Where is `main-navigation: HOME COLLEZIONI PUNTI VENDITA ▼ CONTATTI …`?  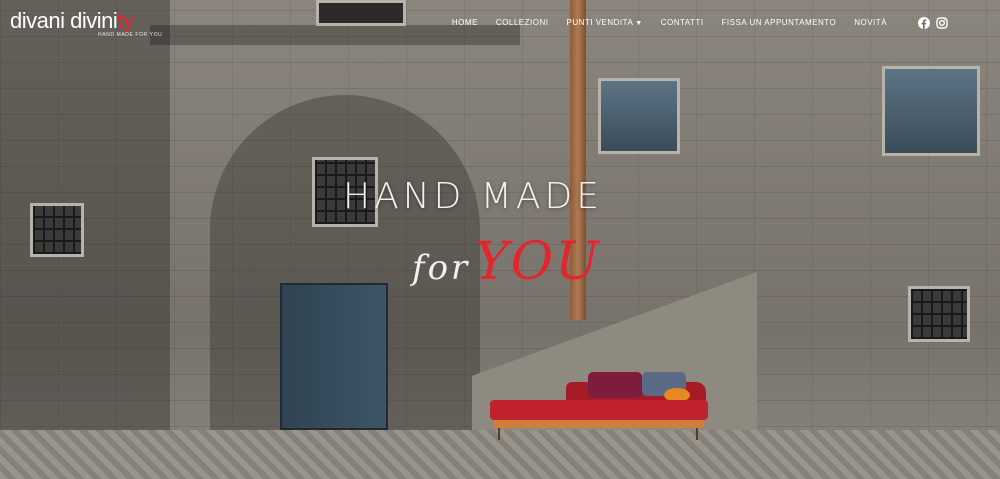
main-navigation: HOME COLLEZIONI PUNTI VENDITA ▼ CONTATTI … is located at coordinates (721, 22).